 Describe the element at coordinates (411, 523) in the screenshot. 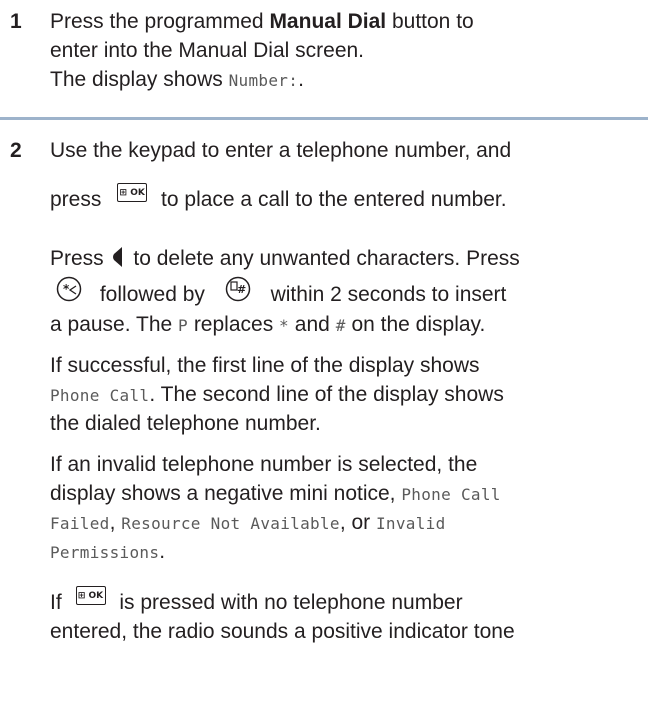

I see `display-text: Invalid` at that location.